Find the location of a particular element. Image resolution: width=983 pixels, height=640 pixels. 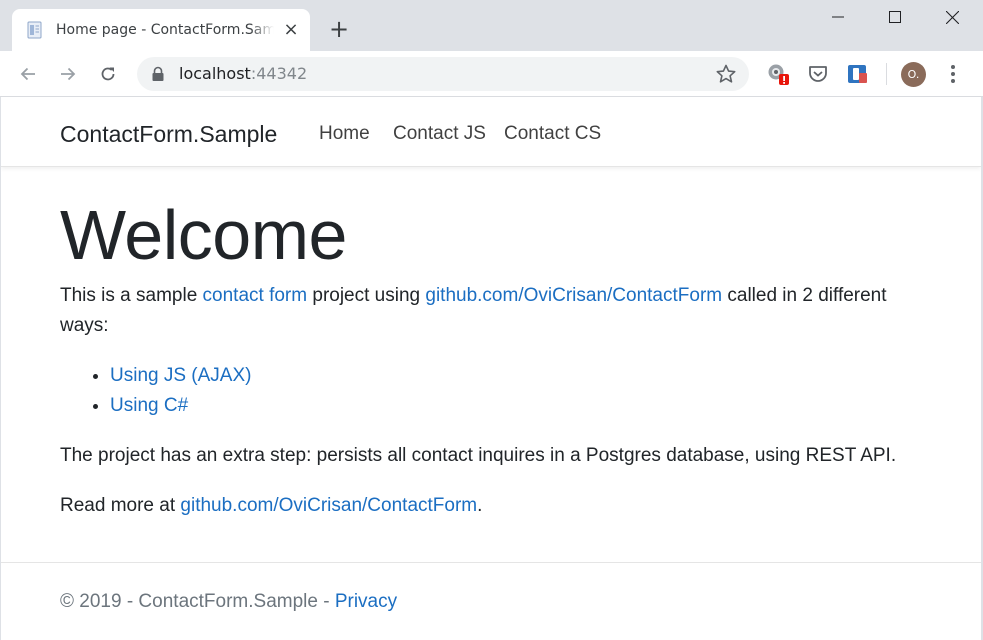

list-item: Using JS (AJAX) is located at coordinates (525, 376).